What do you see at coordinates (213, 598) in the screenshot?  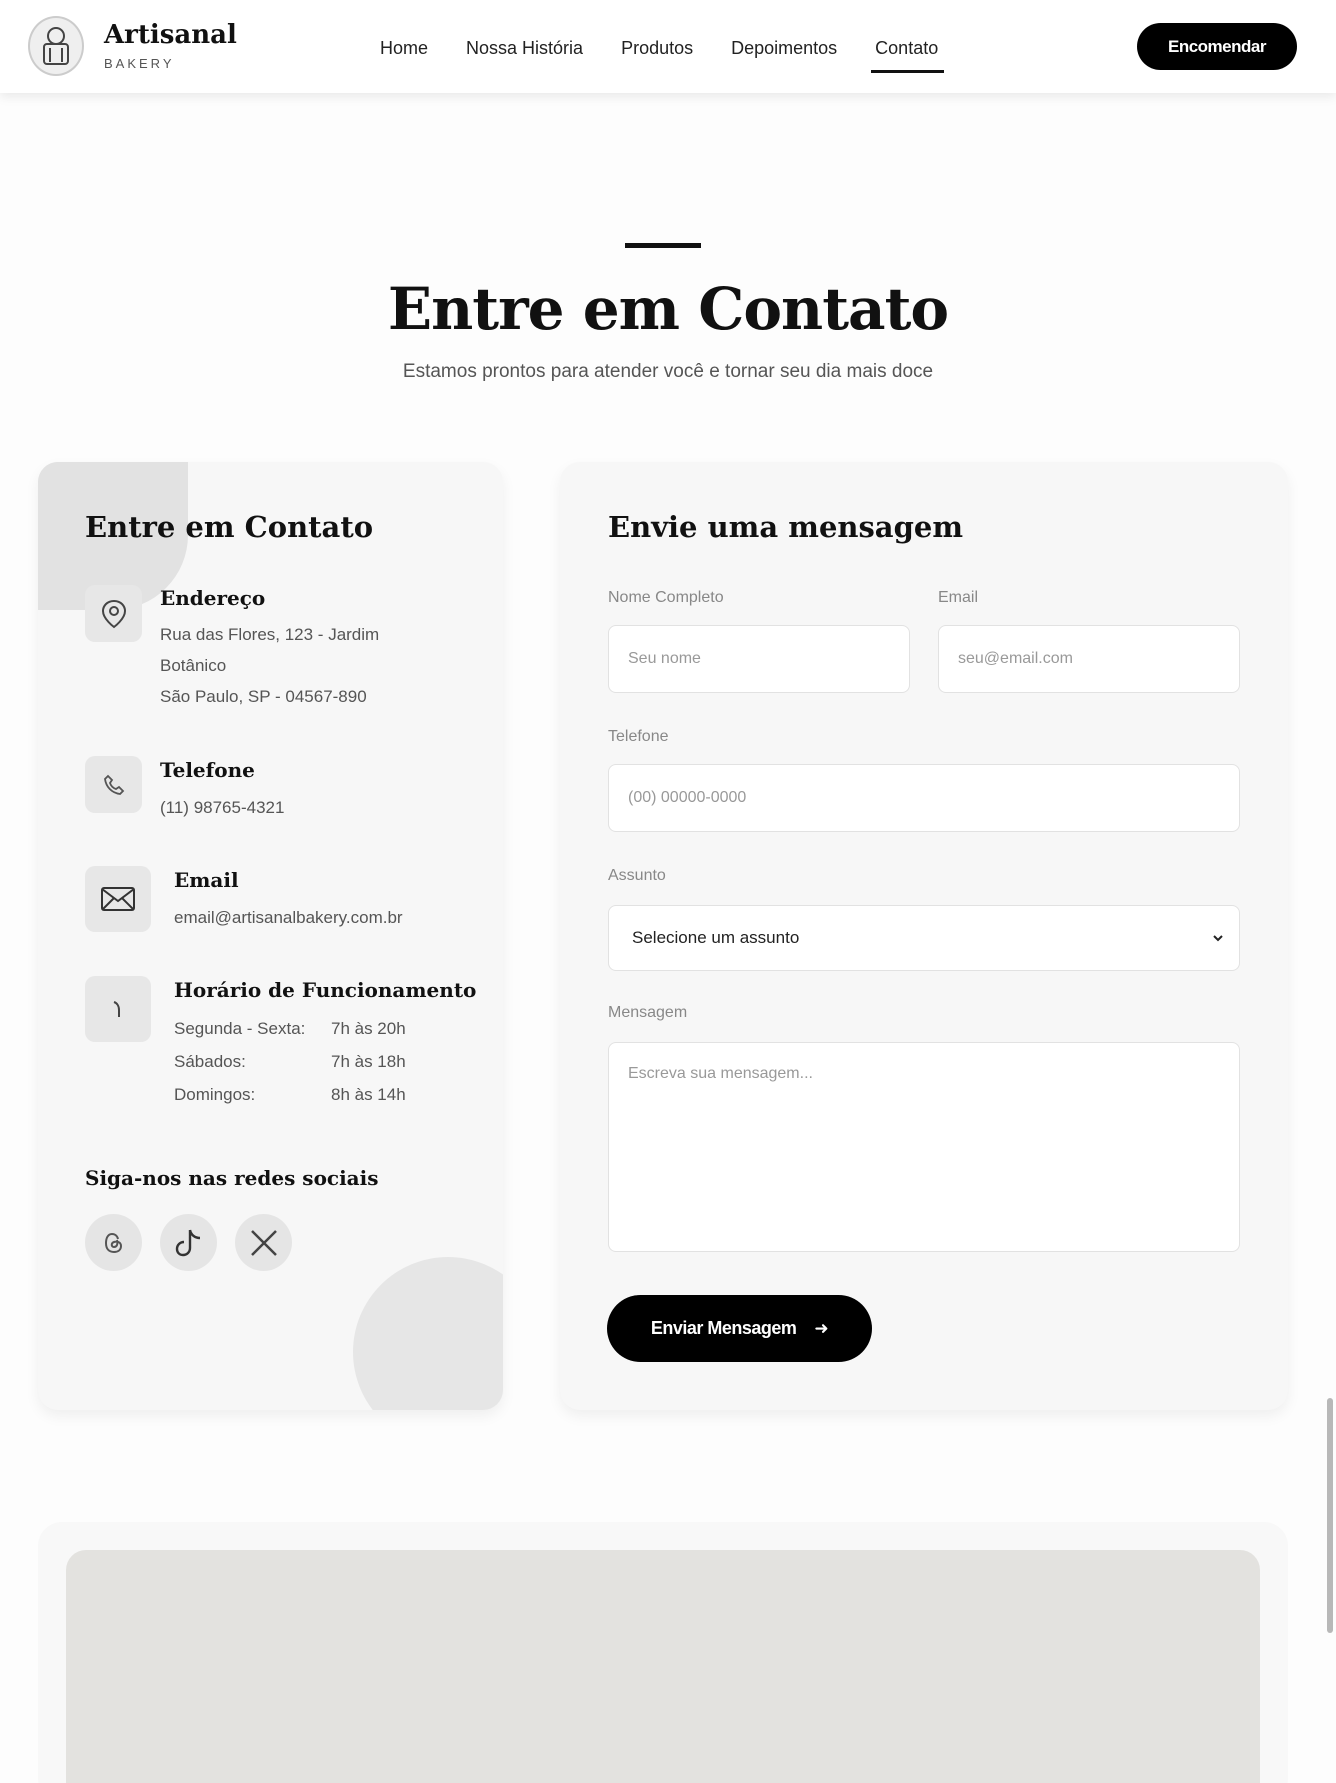 I see `address-label: Endereço` at bounding box center [213, 598].